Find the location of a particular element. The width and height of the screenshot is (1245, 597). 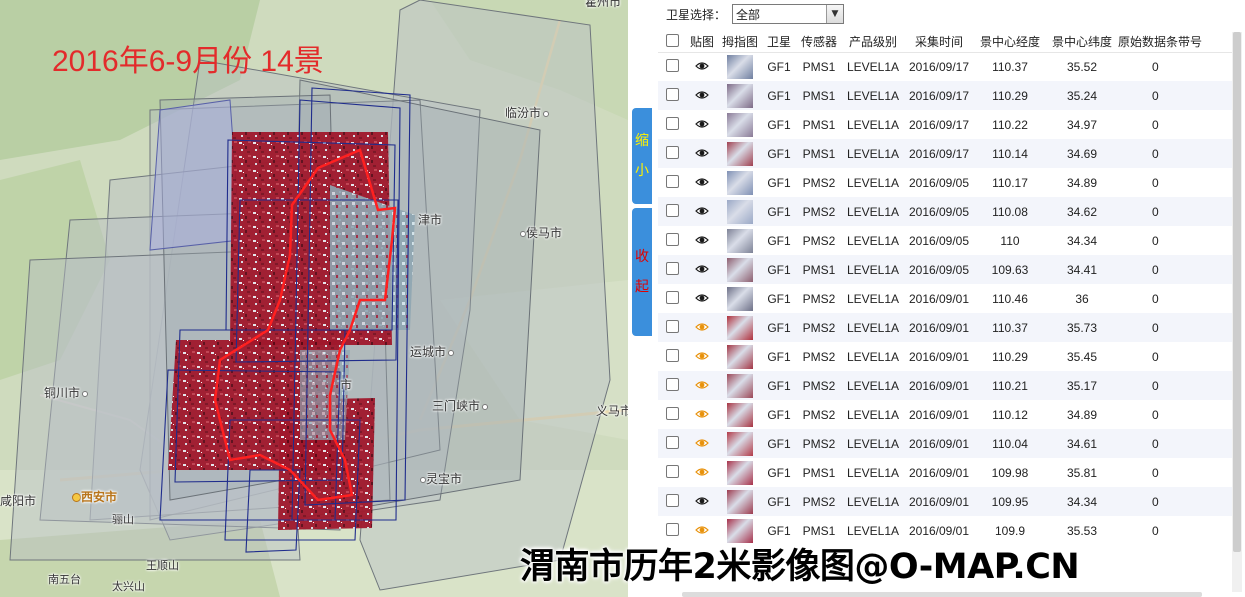

table-row: GF1 PMS2 LEVEL1A 2016/09/01 110.04 34.61 0 is located at coordinates (945, 443).